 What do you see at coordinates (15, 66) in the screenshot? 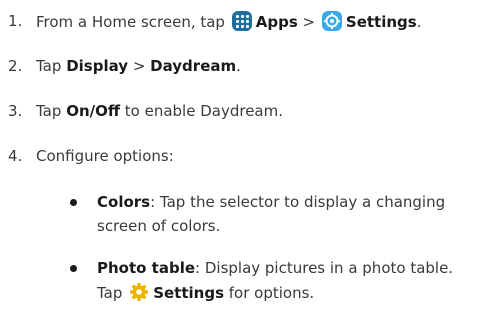
I see `step-number: 2.` at bounding box center [15, 66].